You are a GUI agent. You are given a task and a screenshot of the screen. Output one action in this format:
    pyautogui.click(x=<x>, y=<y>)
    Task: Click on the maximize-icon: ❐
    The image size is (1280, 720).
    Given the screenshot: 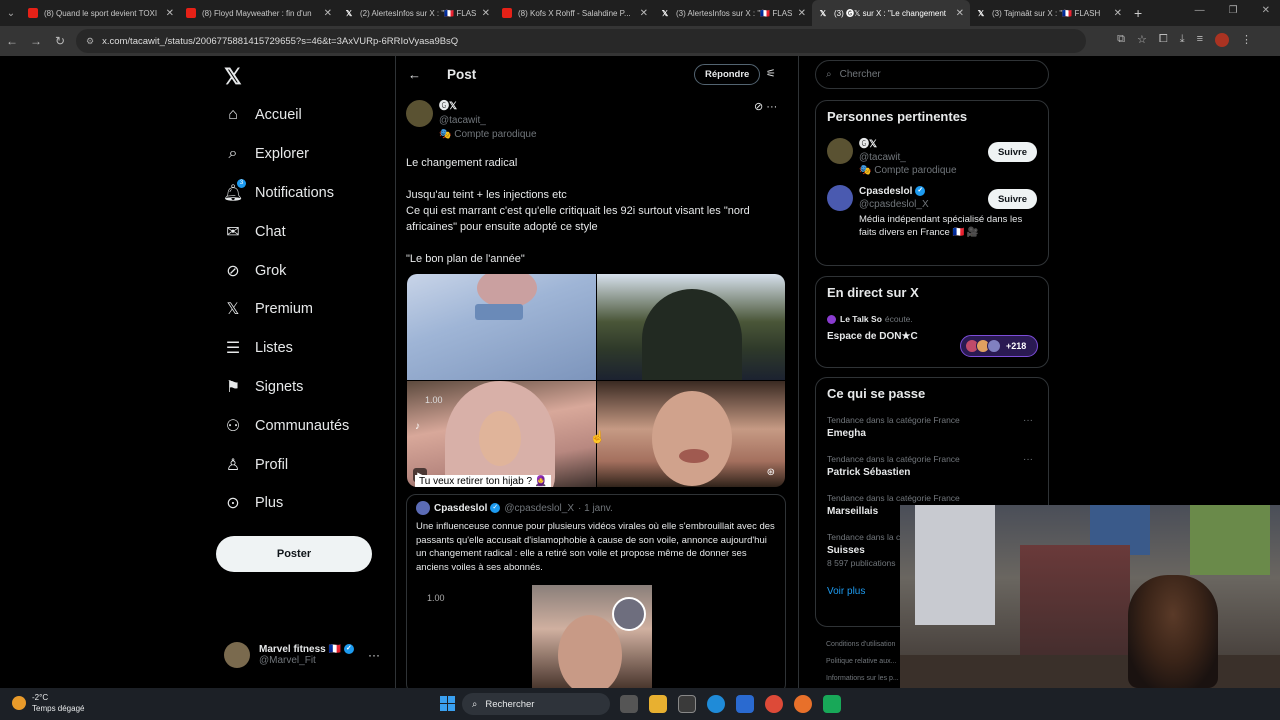 What is the action you would take?
    pyautogui.click(x=1233, y=10)
    